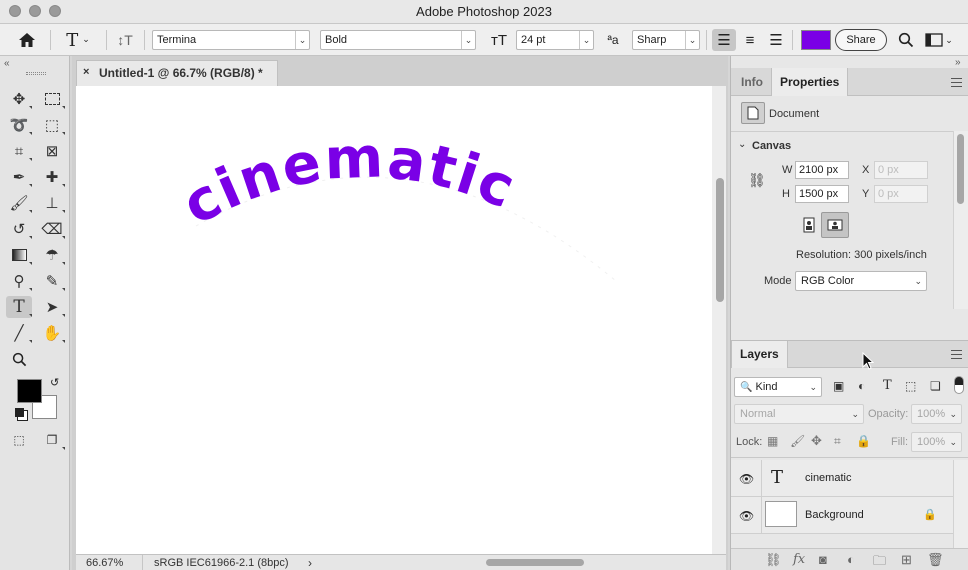 The height and width of the screenshot is (570, 968). I want to click on x-field: 0 px, so click(901, 170).